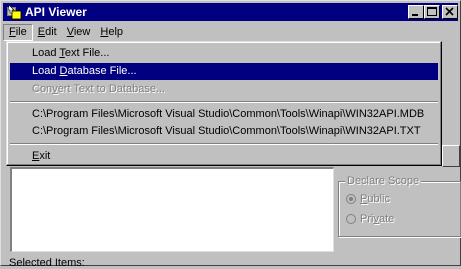 The image size is (461, 269). I want to click on minimize-button, so click(416, 12).